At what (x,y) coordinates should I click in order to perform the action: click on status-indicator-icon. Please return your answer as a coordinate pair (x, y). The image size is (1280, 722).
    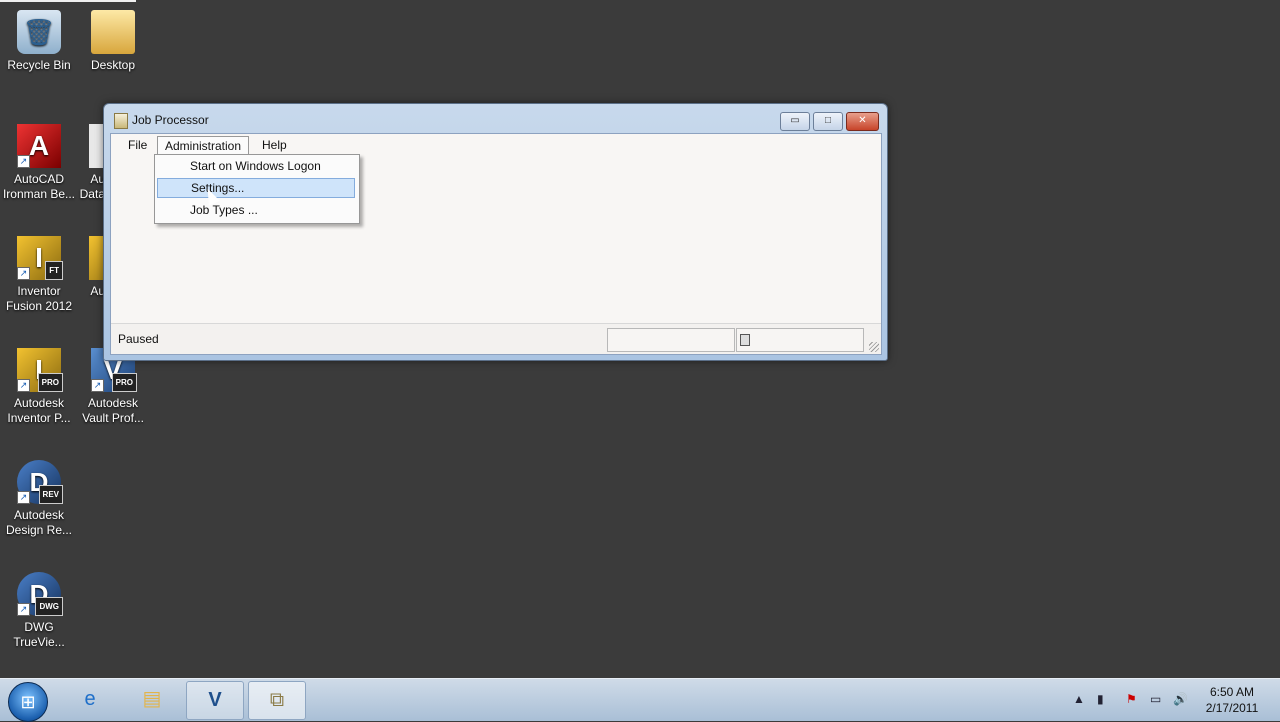
    Looking at the image, I should click on (745, 340).